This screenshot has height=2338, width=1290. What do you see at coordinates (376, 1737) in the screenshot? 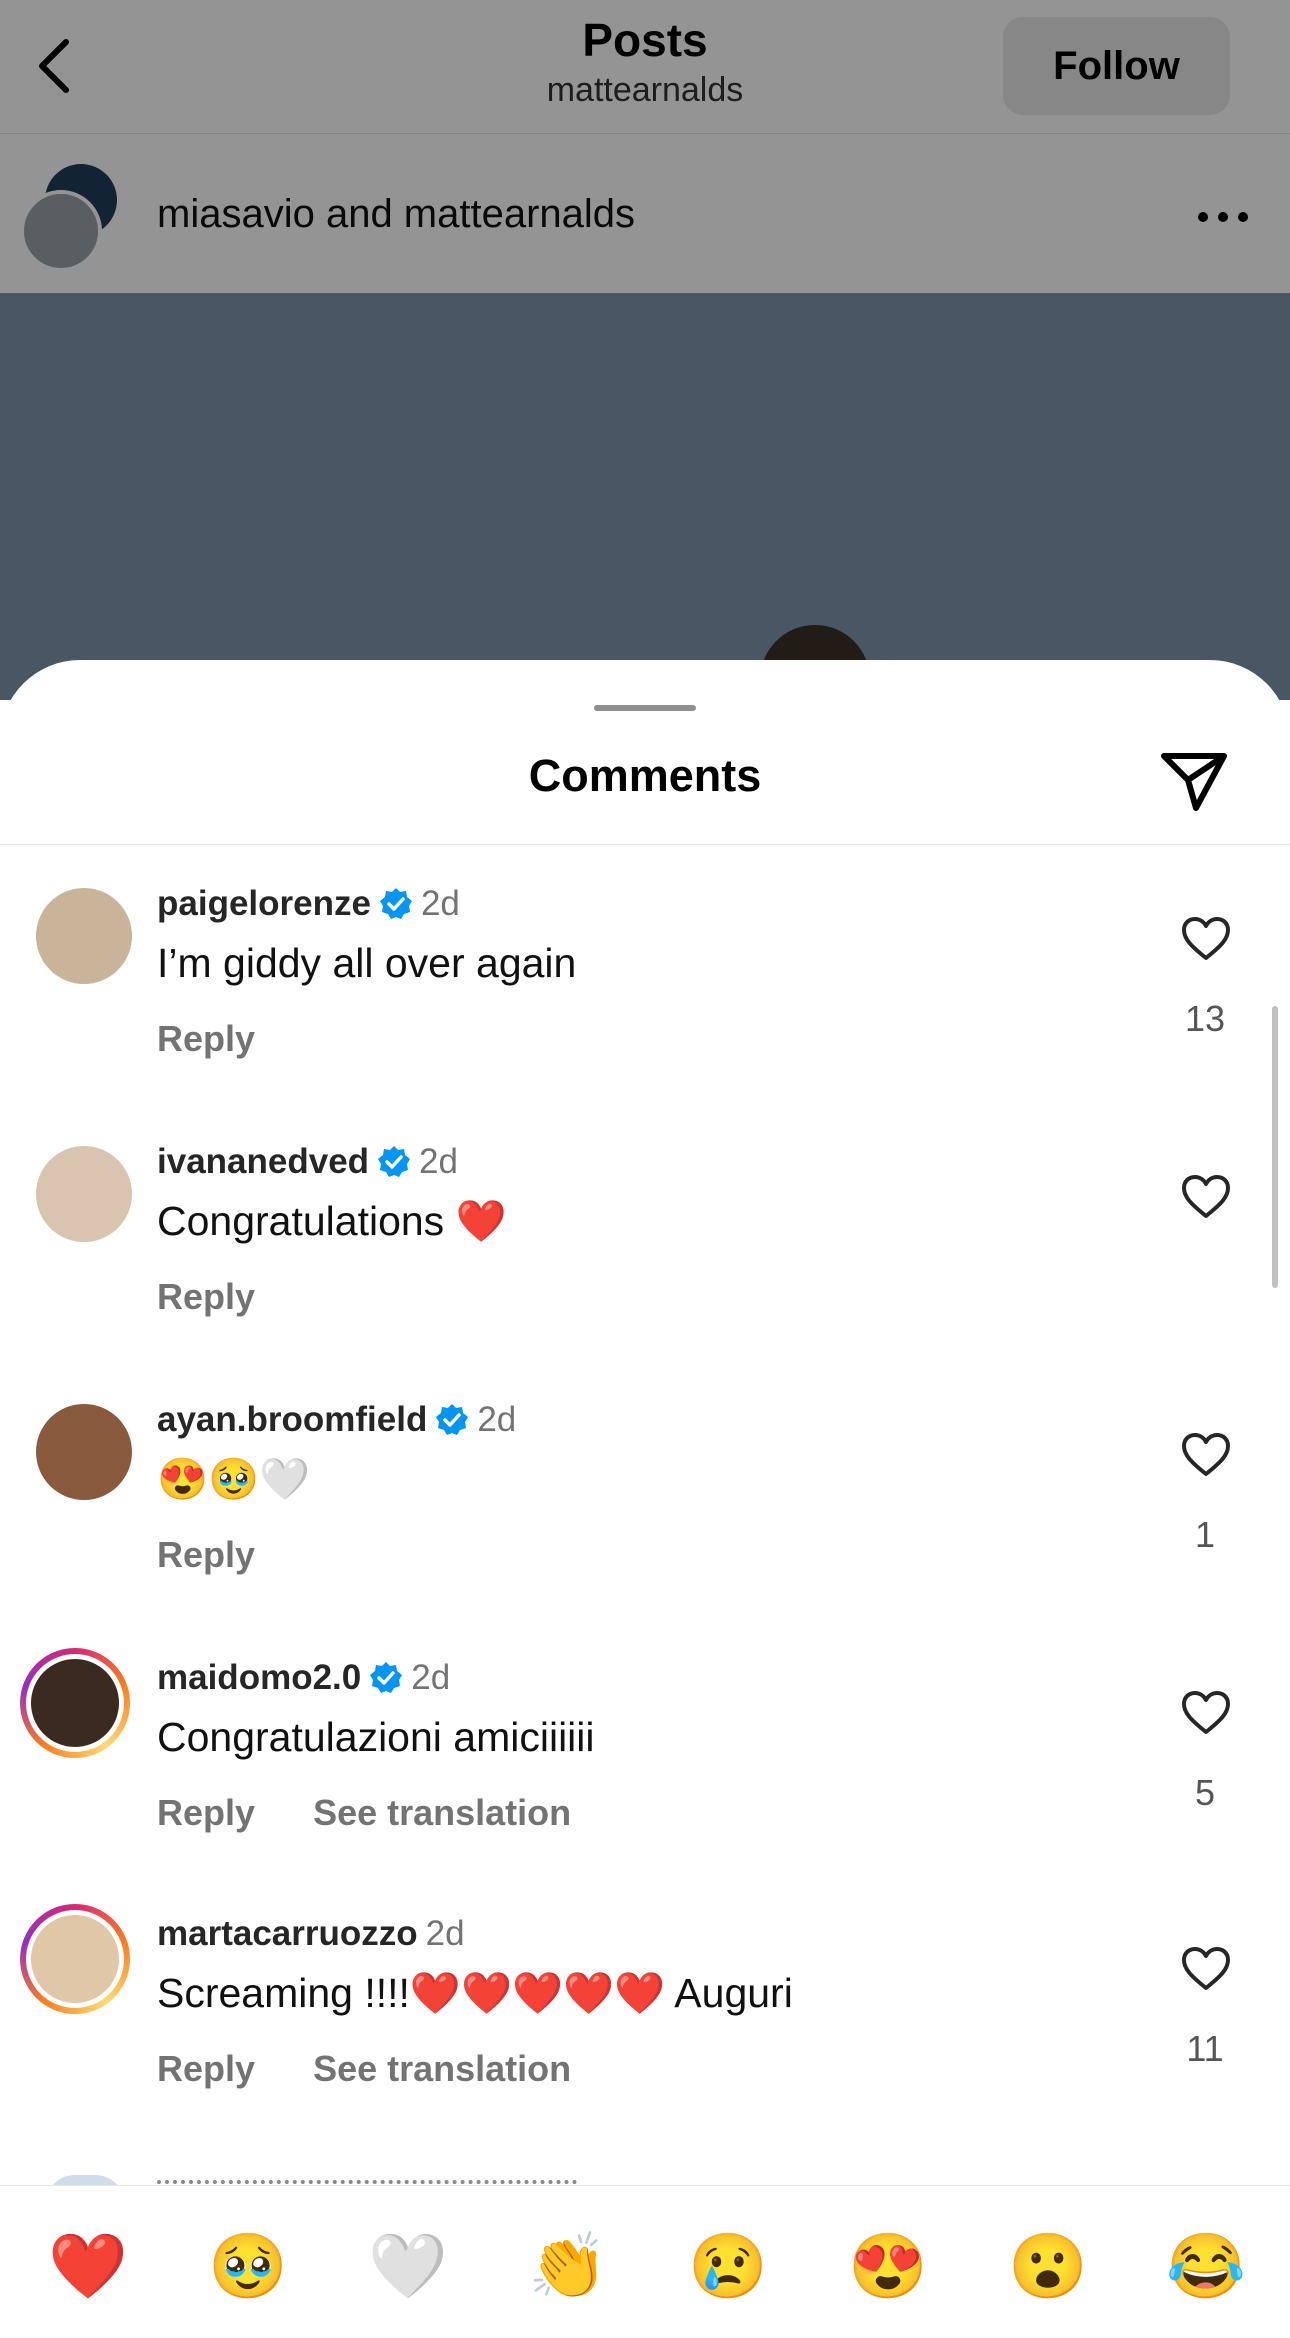
I see `comment-text: Congratulazioni amiciiiiii` at bounding box center [376, 1737].